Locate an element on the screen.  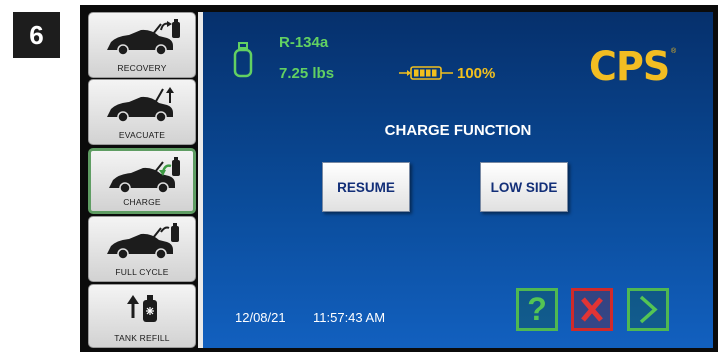
registered-mark: ® is located at coordinates (674, 51).